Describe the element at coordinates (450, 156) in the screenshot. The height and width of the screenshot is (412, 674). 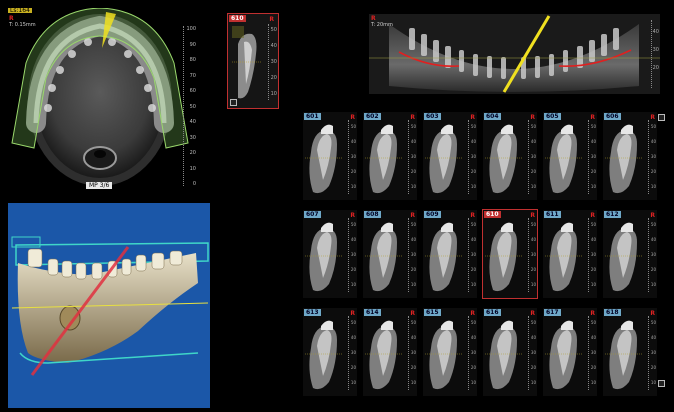
I see `cross-section-603: 603 R 50 40 30 20 10` at that location.